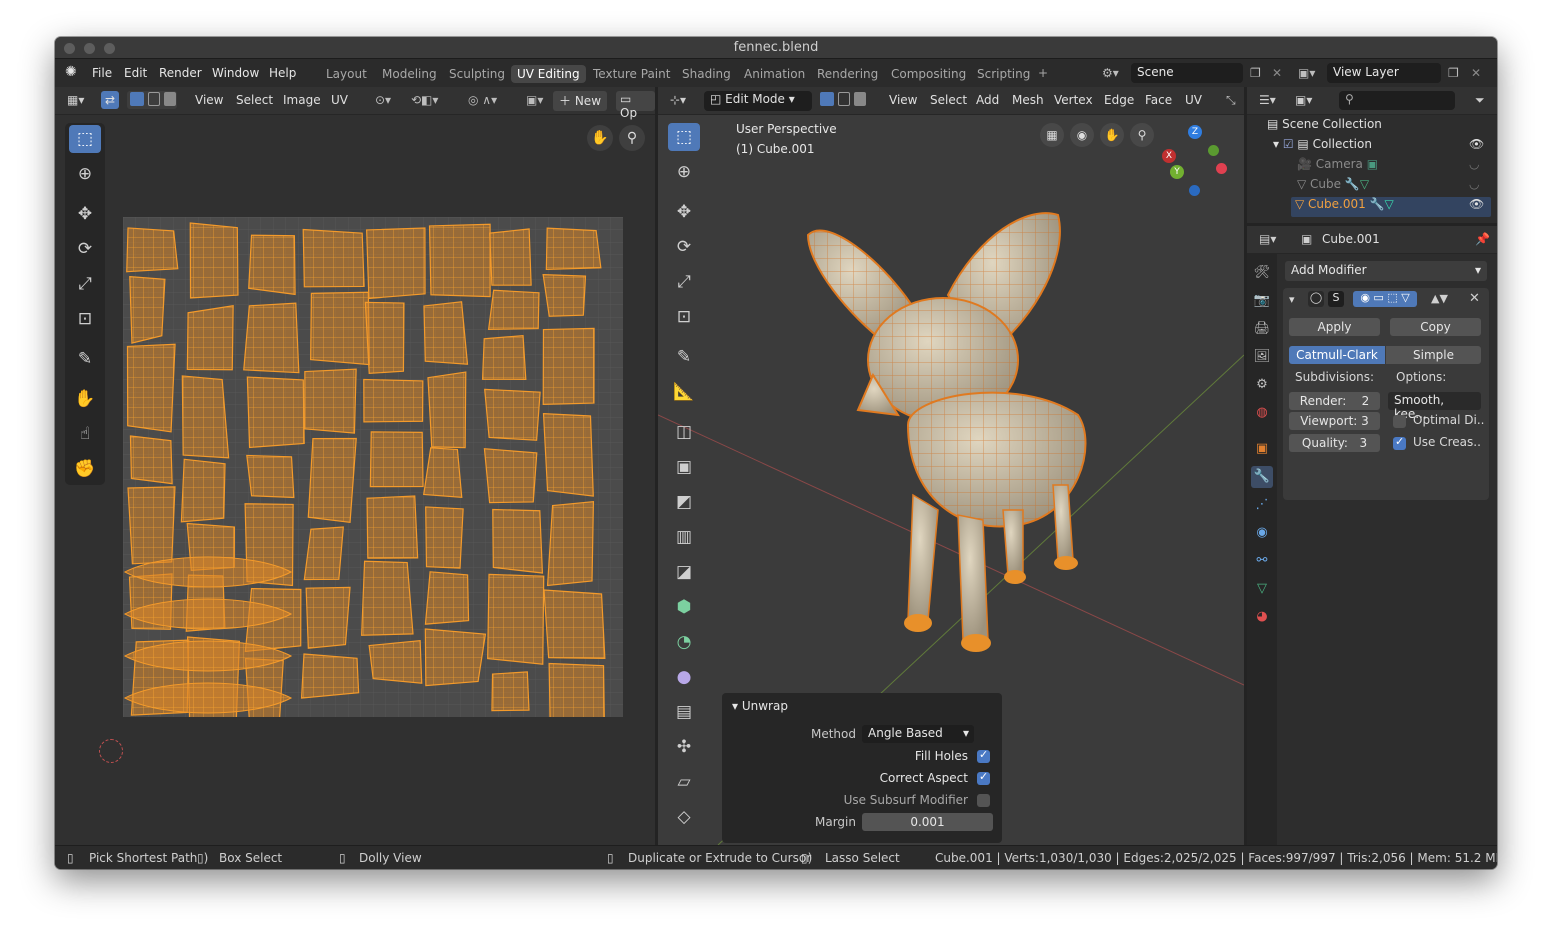 Image resolution: width=1552 pixels, height=942 pixels. Describe the element at coordinates (302, 100) in the screenshot. I see `uv-menu-image: Image` at that location.